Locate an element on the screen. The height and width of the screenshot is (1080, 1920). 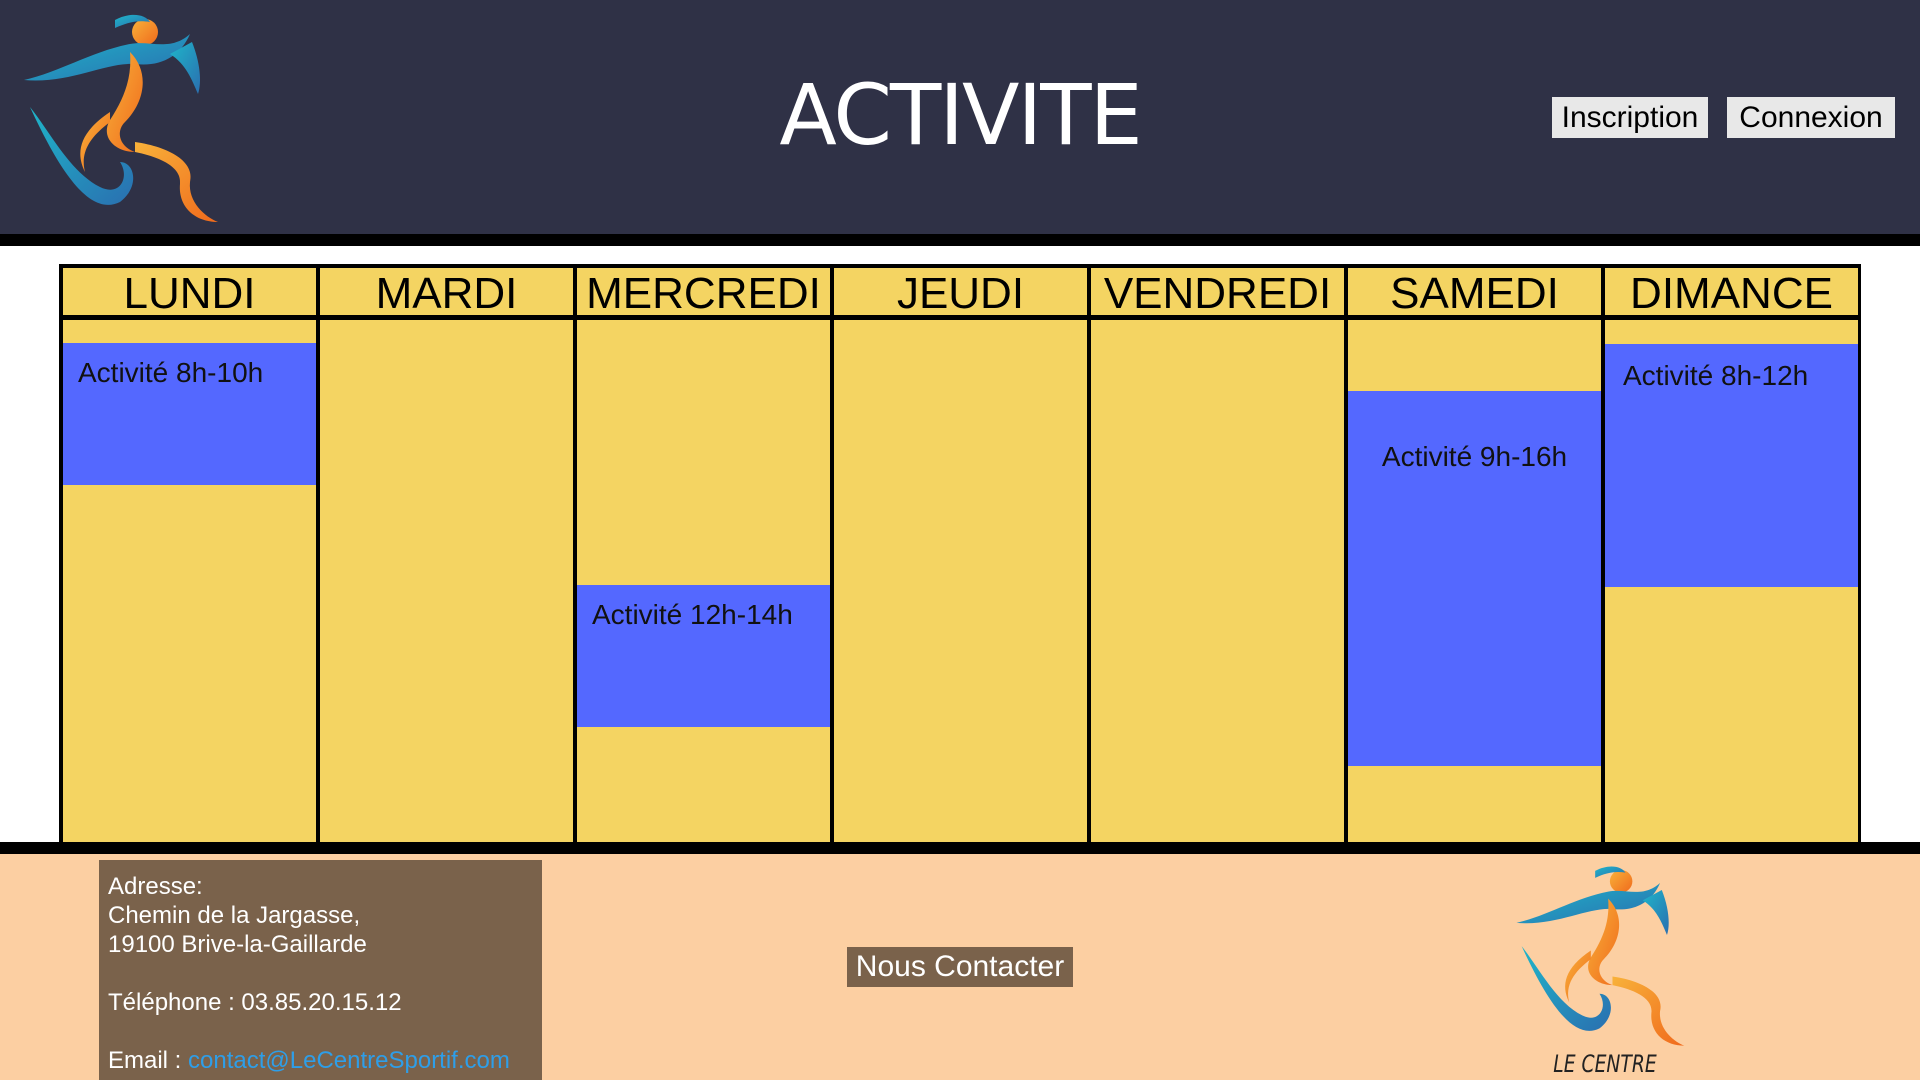
email-link: contact@LeCentreSportif.com is located at coordinates (349, 1060).